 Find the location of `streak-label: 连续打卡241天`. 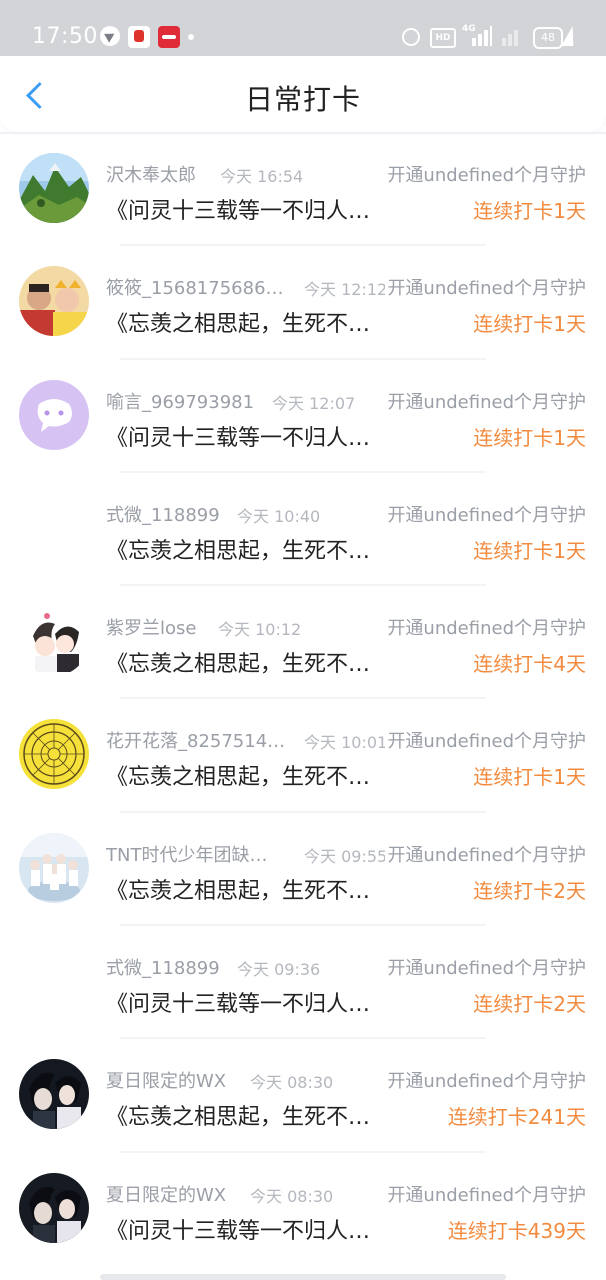

streak-label: 连续打卡241天 is located at coordinates (516, 1117).